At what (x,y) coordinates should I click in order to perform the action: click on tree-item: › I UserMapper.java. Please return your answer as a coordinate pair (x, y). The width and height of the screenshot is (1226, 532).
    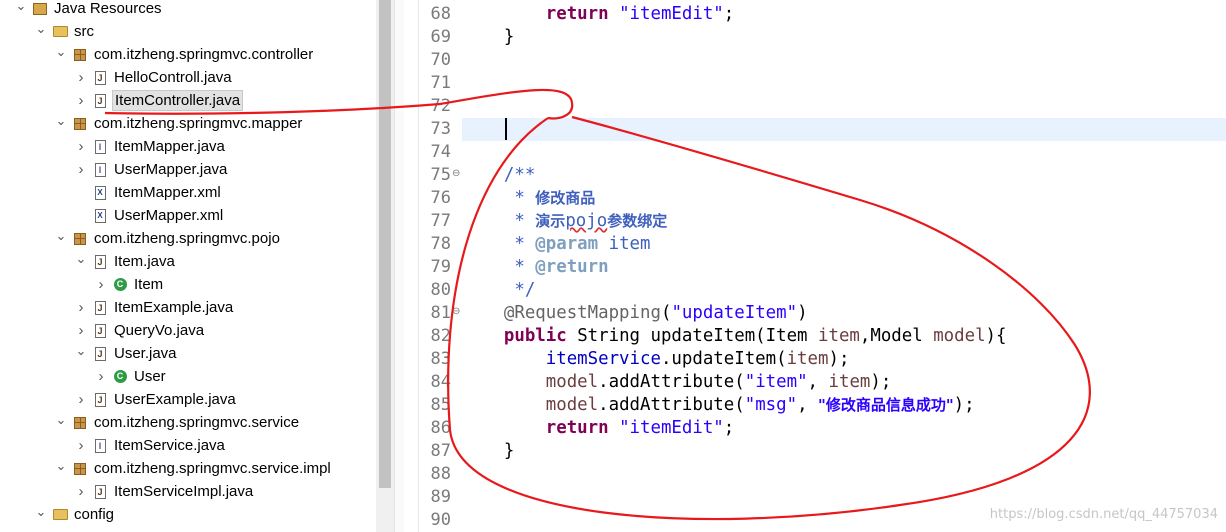
    Looking at the image, I should click on (114, 169).